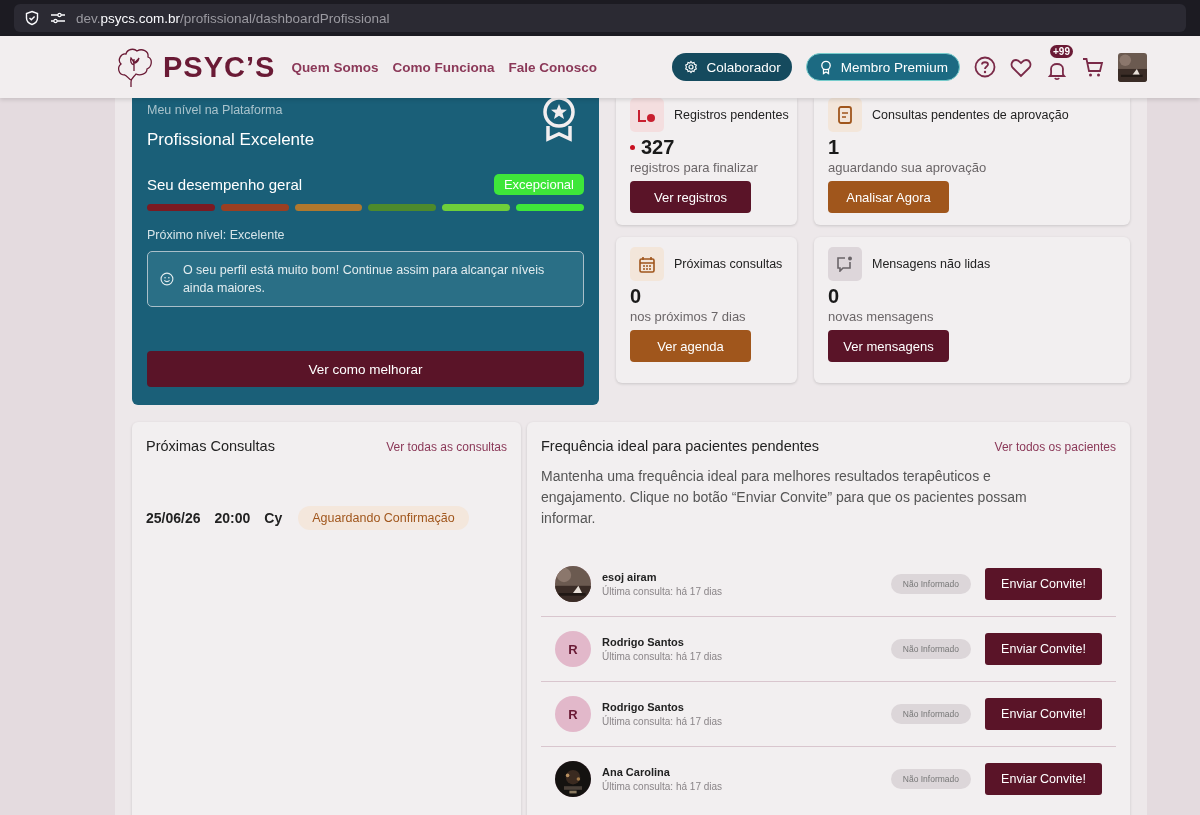  What do you see at coordinates (636, 772) in the screenshot?
I see `patient-name: Ana Carolina` at bounding box center [636, 772].